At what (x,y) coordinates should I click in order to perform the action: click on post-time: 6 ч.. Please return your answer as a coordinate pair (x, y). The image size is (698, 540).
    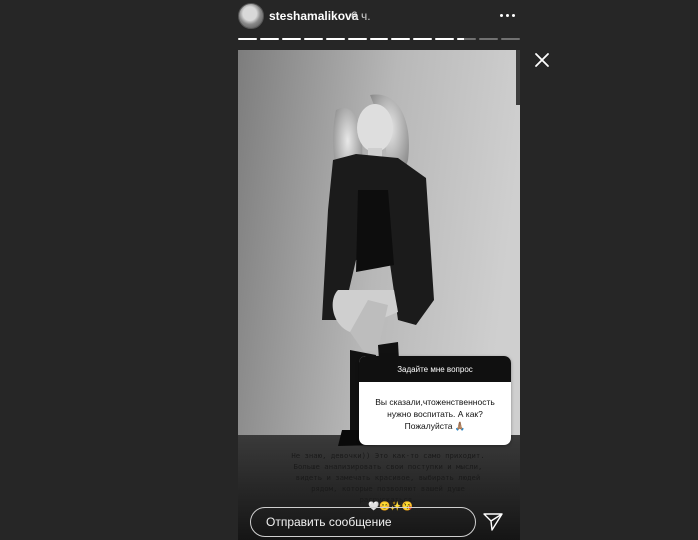
    Looking at the image, I should click on (361, 16).